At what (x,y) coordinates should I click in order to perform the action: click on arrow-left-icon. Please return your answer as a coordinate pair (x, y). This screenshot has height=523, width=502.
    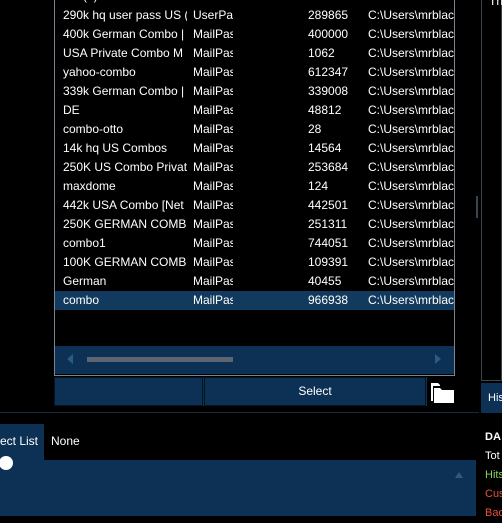
    Looking at the image, I should click on (70, 359).